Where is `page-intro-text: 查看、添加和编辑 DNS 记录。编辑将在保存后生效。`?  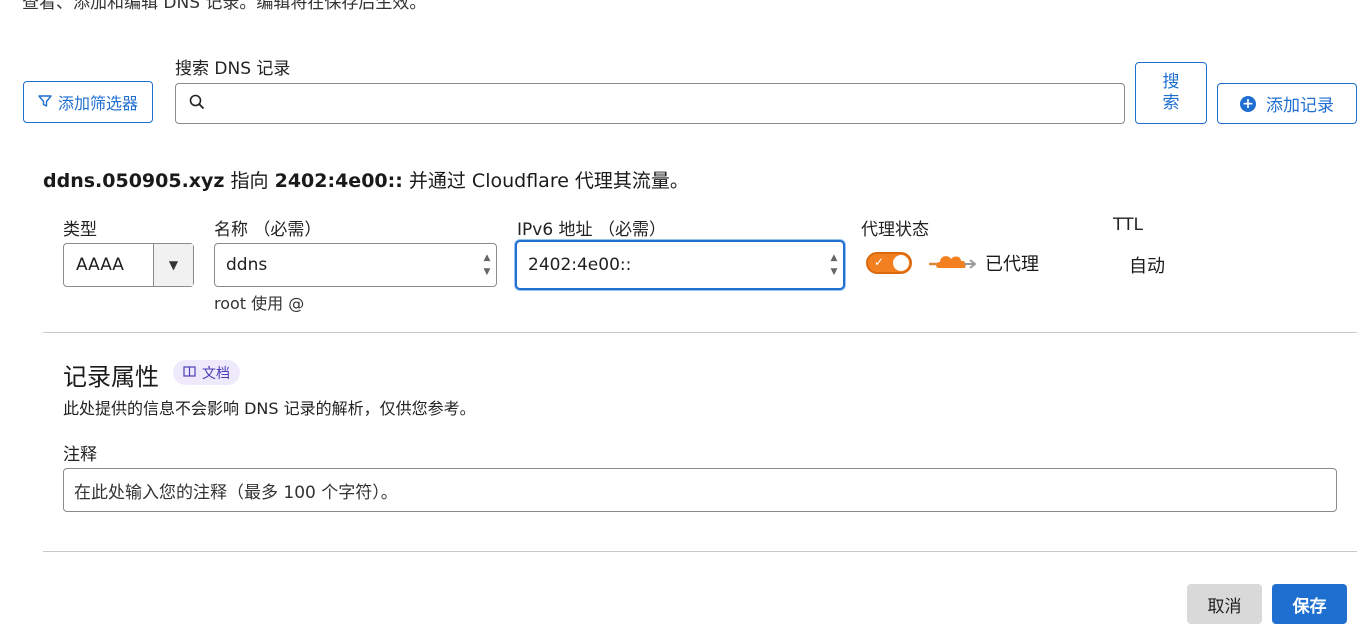
page-intro-text: 查看、添加和编辑 DNS 记录。编辑将在保存后生效。 is located at coordinates (224, 6).